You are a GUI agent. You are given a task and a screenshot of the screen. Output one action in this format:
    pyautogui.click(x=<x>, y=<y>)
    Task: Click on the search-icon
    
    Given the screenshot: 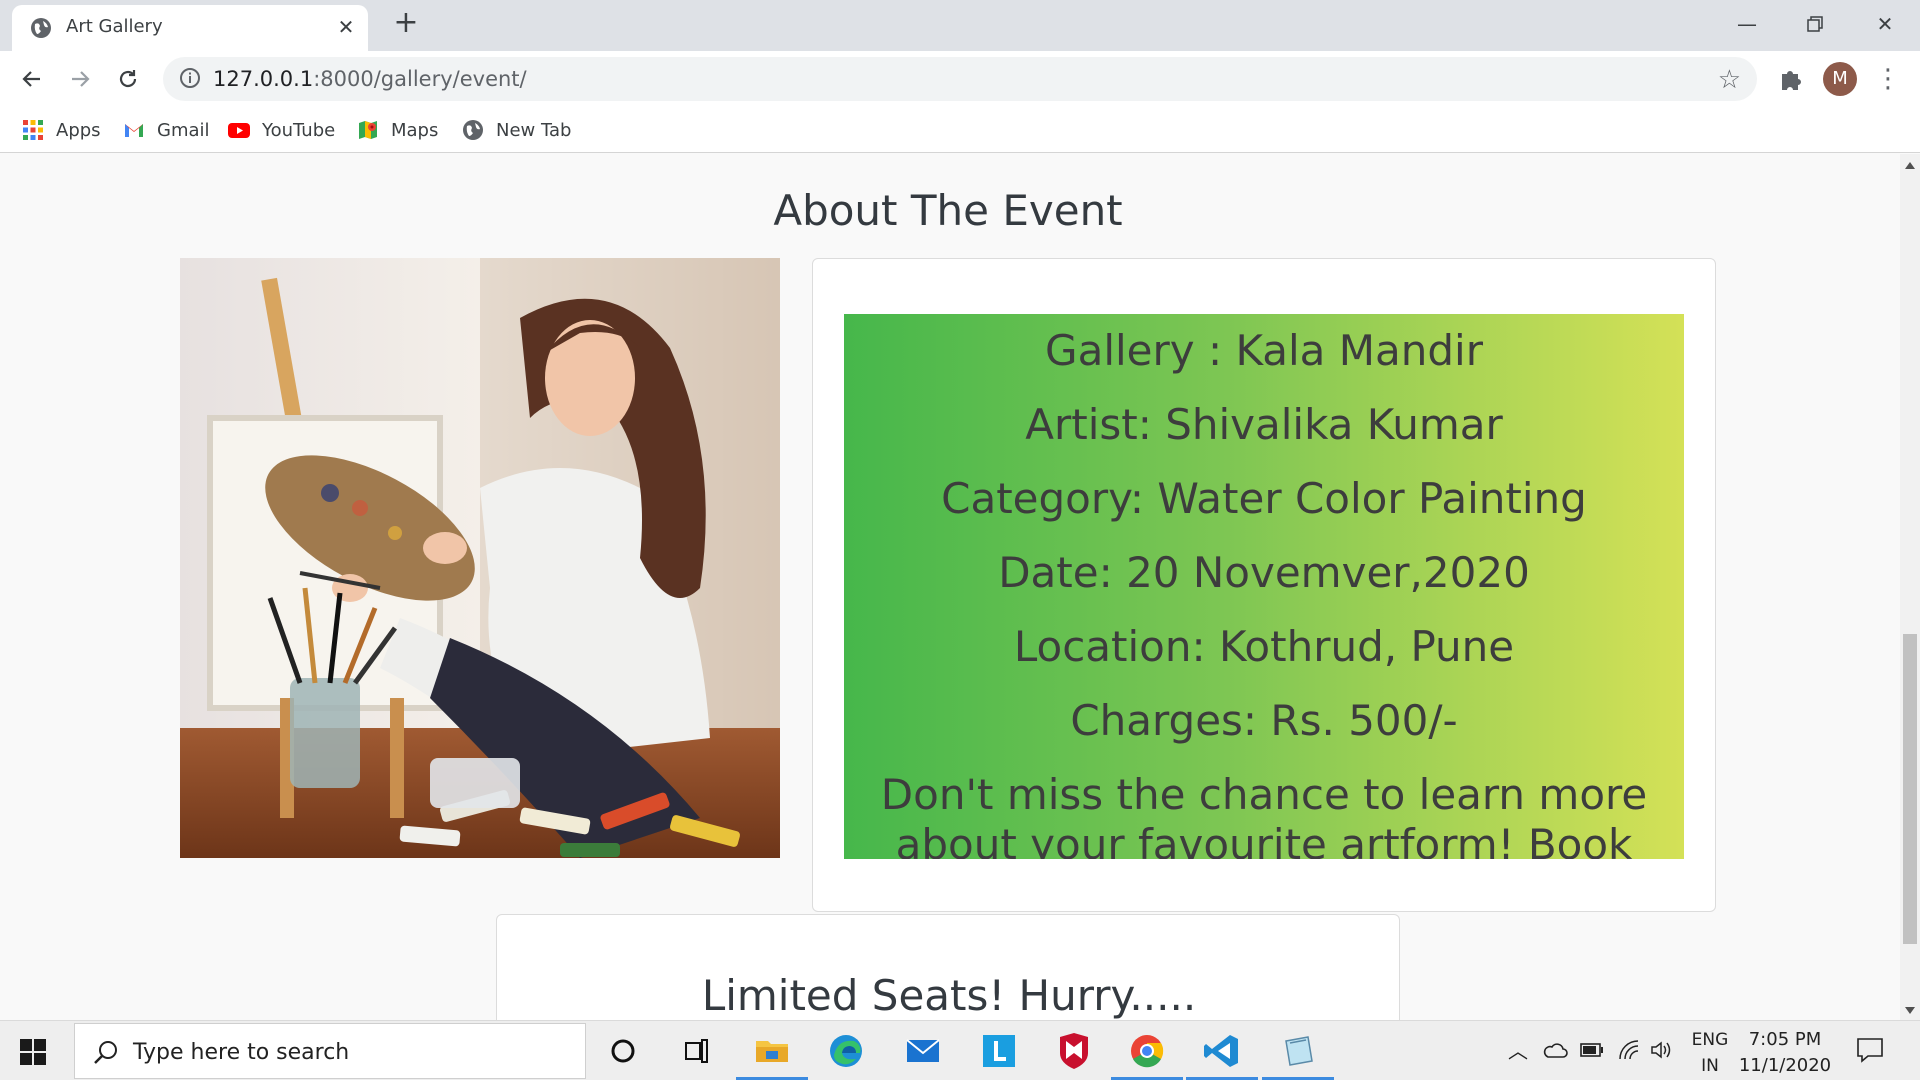 What is the action you would take?
    pyautogui.click(x=105, y=1052)
    